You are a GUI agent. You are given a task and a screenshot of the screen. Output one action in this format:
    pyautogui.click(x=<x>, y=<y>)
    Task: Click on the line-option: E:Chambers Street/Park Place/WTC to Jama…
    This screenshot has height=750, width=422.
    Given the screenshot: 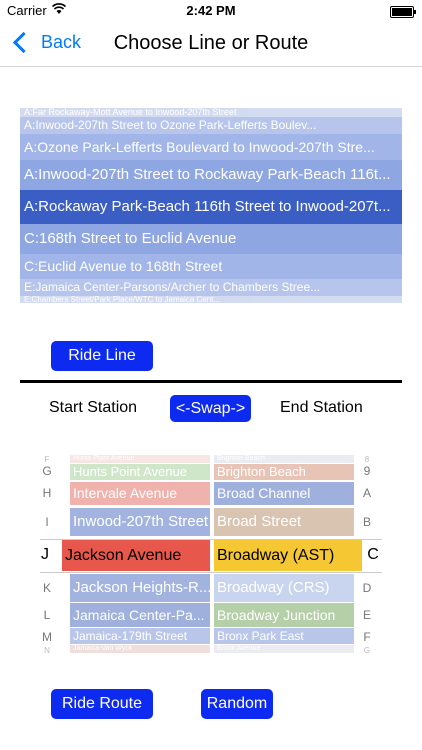 What is the action you would take?
    pyautogui.click(x=211, y=299)
    